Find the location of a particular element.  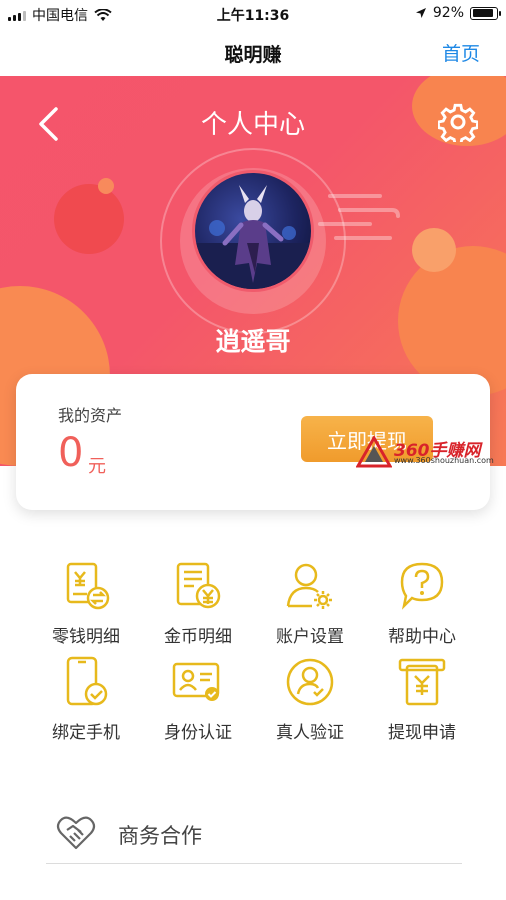

watermark-logo-icon is located at coordinates (374, 452).